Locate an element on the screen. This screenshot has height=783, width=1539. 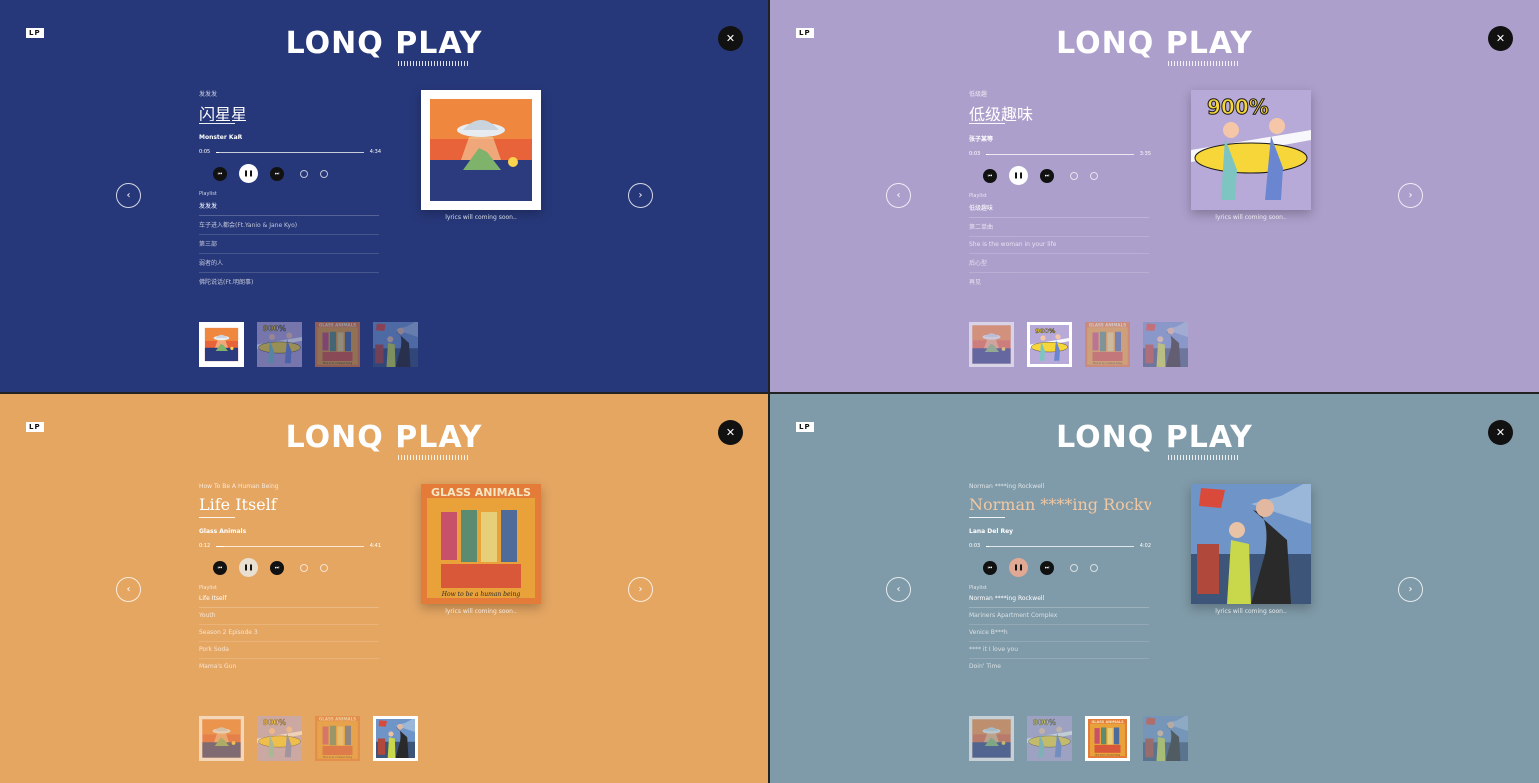
song-title: Norman ****ing Rockwell is located at coordinates (1060, 504).